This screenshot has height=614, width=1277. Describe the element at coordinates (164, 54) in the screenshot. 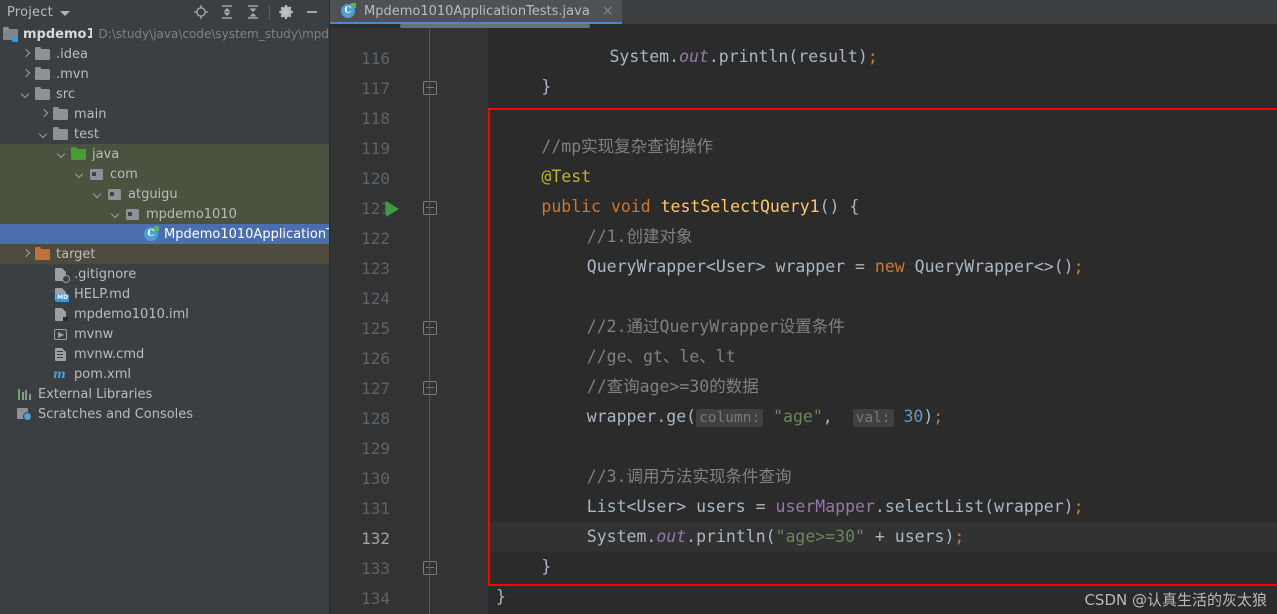

I see `tree-row--idea: .idea` at that location.